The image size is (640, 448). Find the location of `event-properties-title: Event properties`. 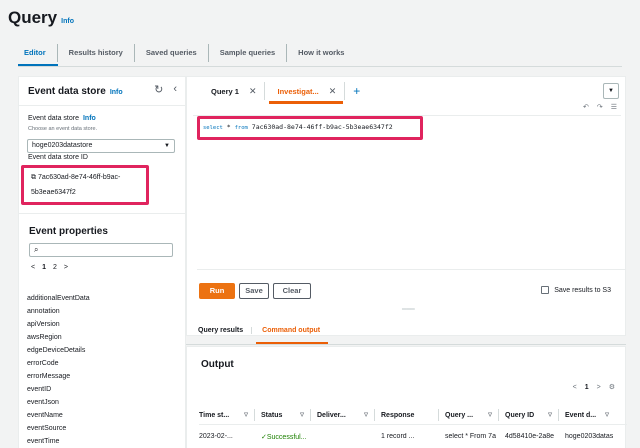

event-properties-title: Event properties is located at coordinates (68, 231).